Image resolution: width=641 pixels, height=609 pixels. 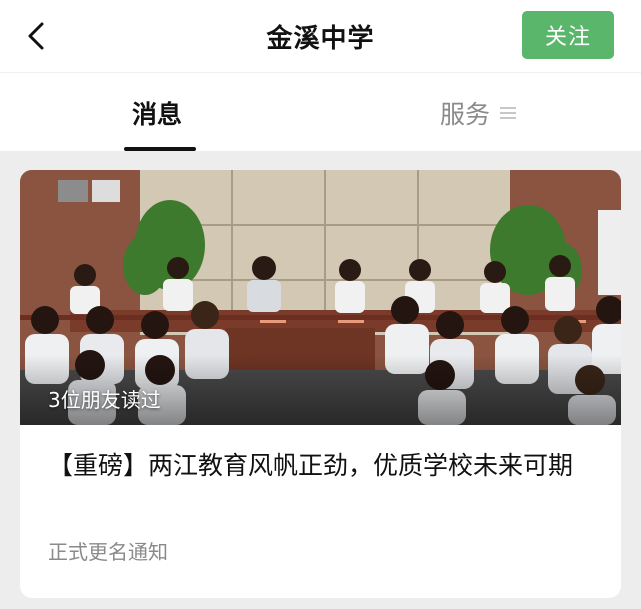 I want to click on friends-read-badge: 3位朋友读过, so click(x=104, y=400).